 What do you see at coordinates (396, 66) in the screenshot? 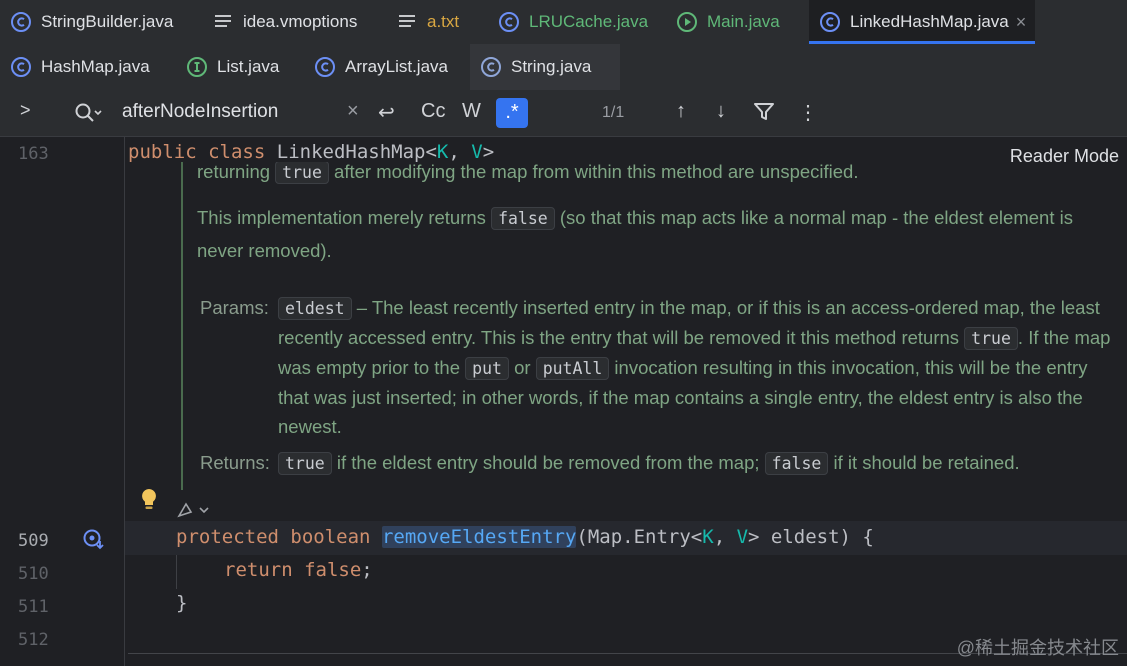
I see `tab-label: ArrayList.java` at bounding box center [396, 66].